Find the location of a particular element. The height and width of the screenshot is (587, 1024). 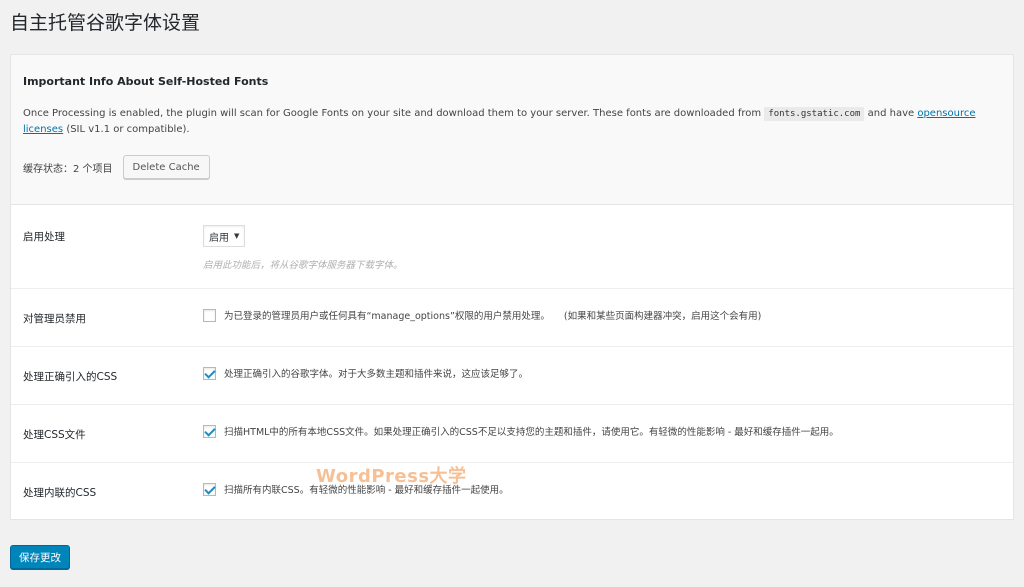

disable-admin-note: (如果和某些页面构建器冲突，启用这个会有用) is located at coordinates (662, 316).